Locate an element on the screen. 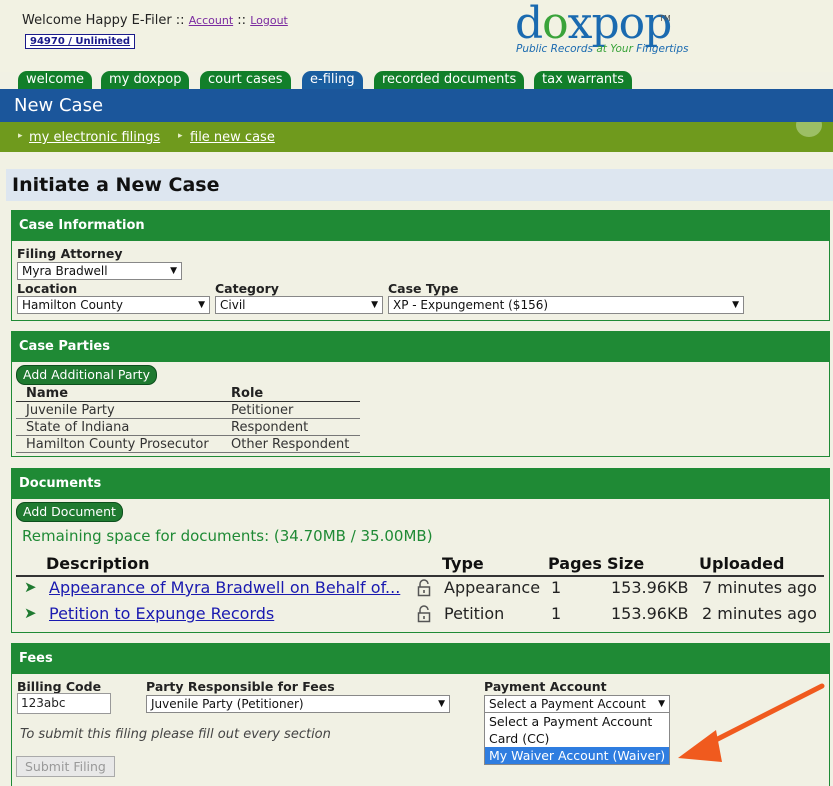  party-role: Respondent is located at coordinates (270, 427).